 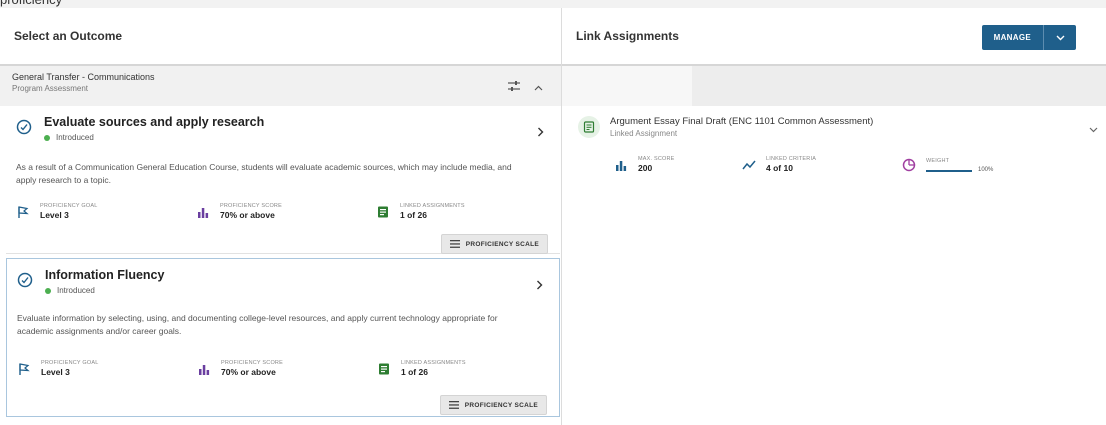 What do you see at coordinates (947, 165) in the screenshot?
I see `weight: WEIGHT 100%` at bounding box center [947, 165].